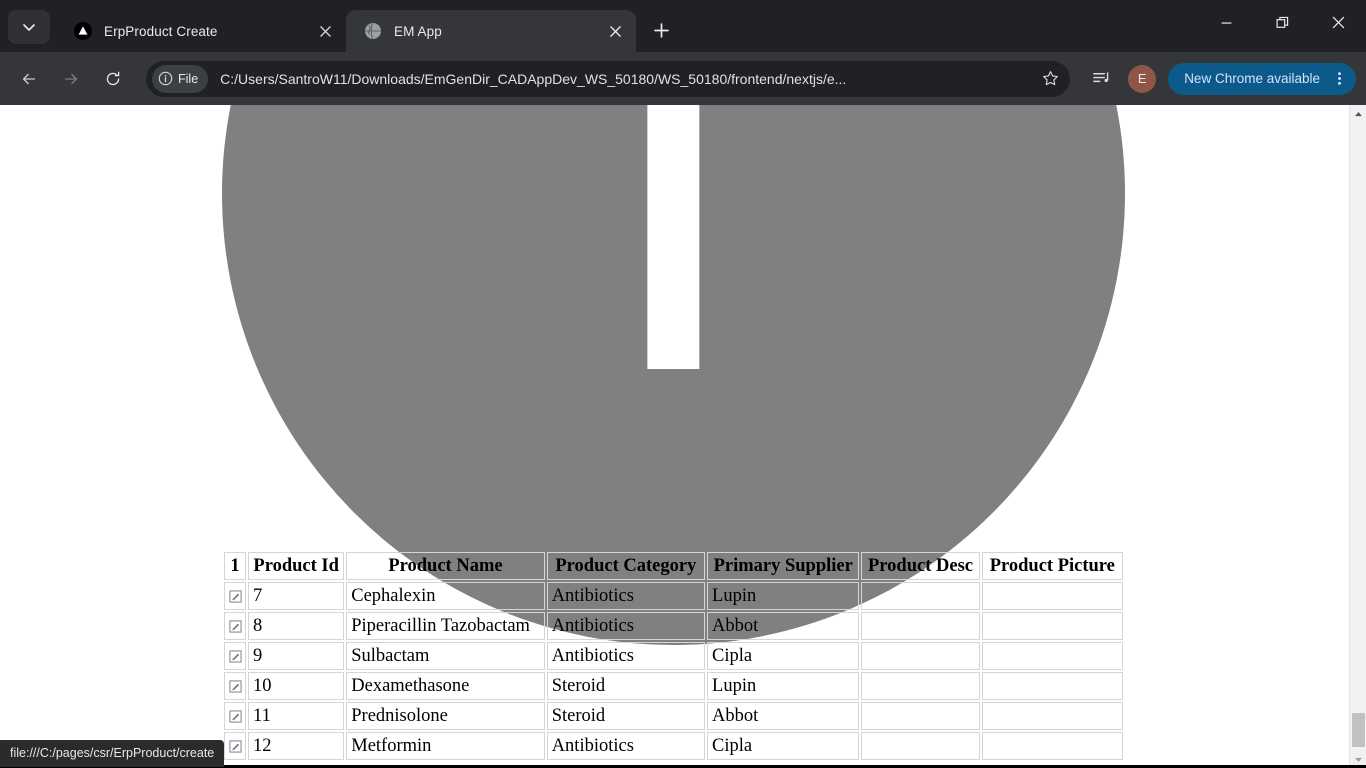  Describe the element at coordinates (161, 31) in the screenshot. I see `tab-title: ErpProduct Create` at that location.